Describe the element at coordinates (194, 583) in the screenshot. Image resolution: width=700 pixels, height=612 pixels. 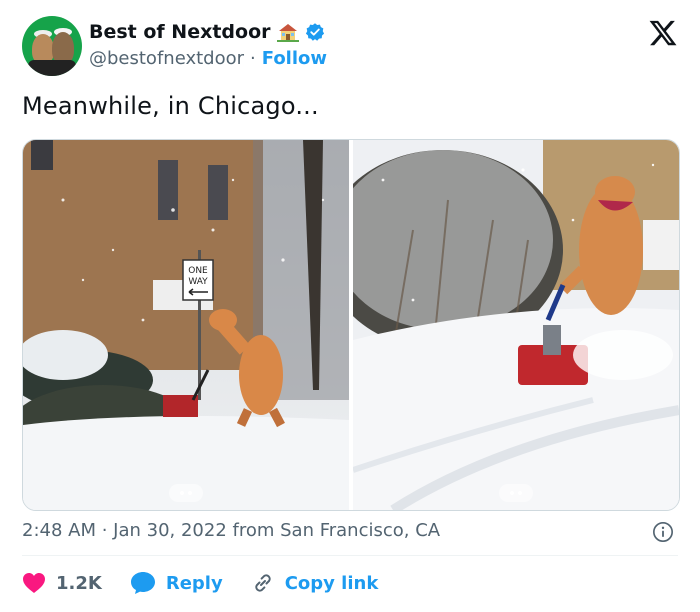
I see `reply-label: Reply` at that location.